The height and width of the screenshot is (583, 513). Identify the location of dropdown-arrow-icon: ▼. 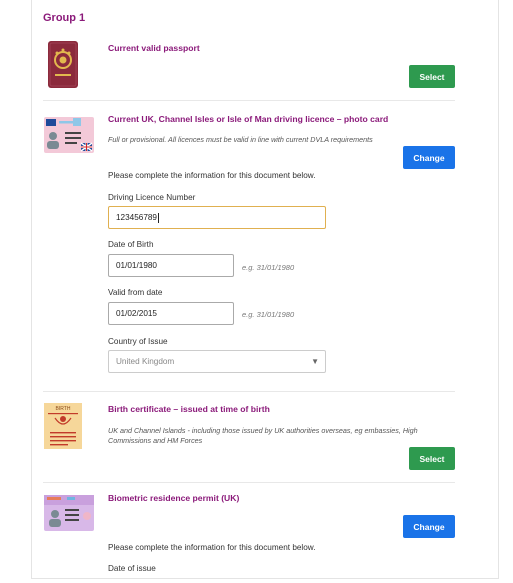
(315, 361).